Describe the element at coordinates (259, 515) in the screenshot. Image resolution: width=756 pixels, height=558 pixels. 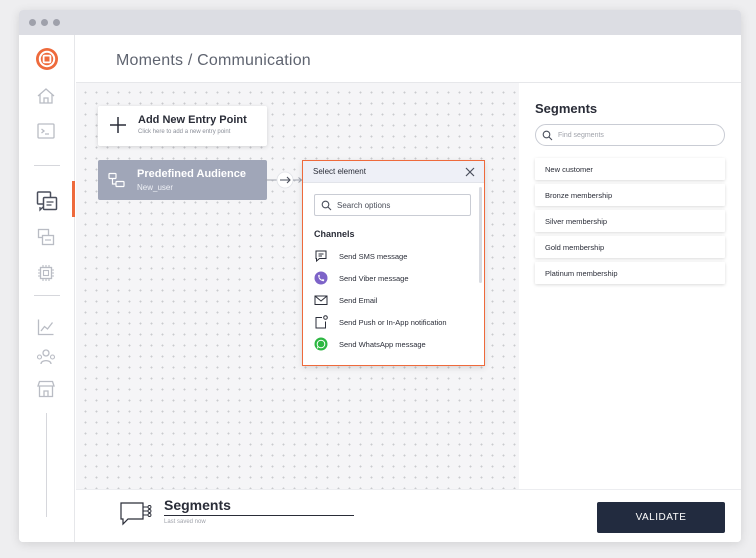
I see `flow-title-underline` at that location.